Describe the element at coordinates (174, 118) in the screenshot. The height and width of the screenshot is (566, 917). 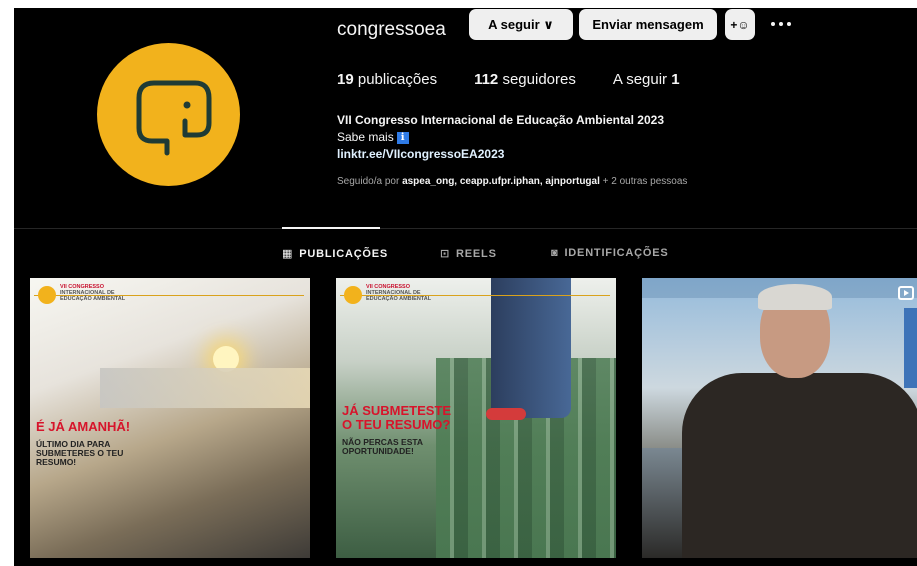
I see `elephant-logo-icon` at that location.